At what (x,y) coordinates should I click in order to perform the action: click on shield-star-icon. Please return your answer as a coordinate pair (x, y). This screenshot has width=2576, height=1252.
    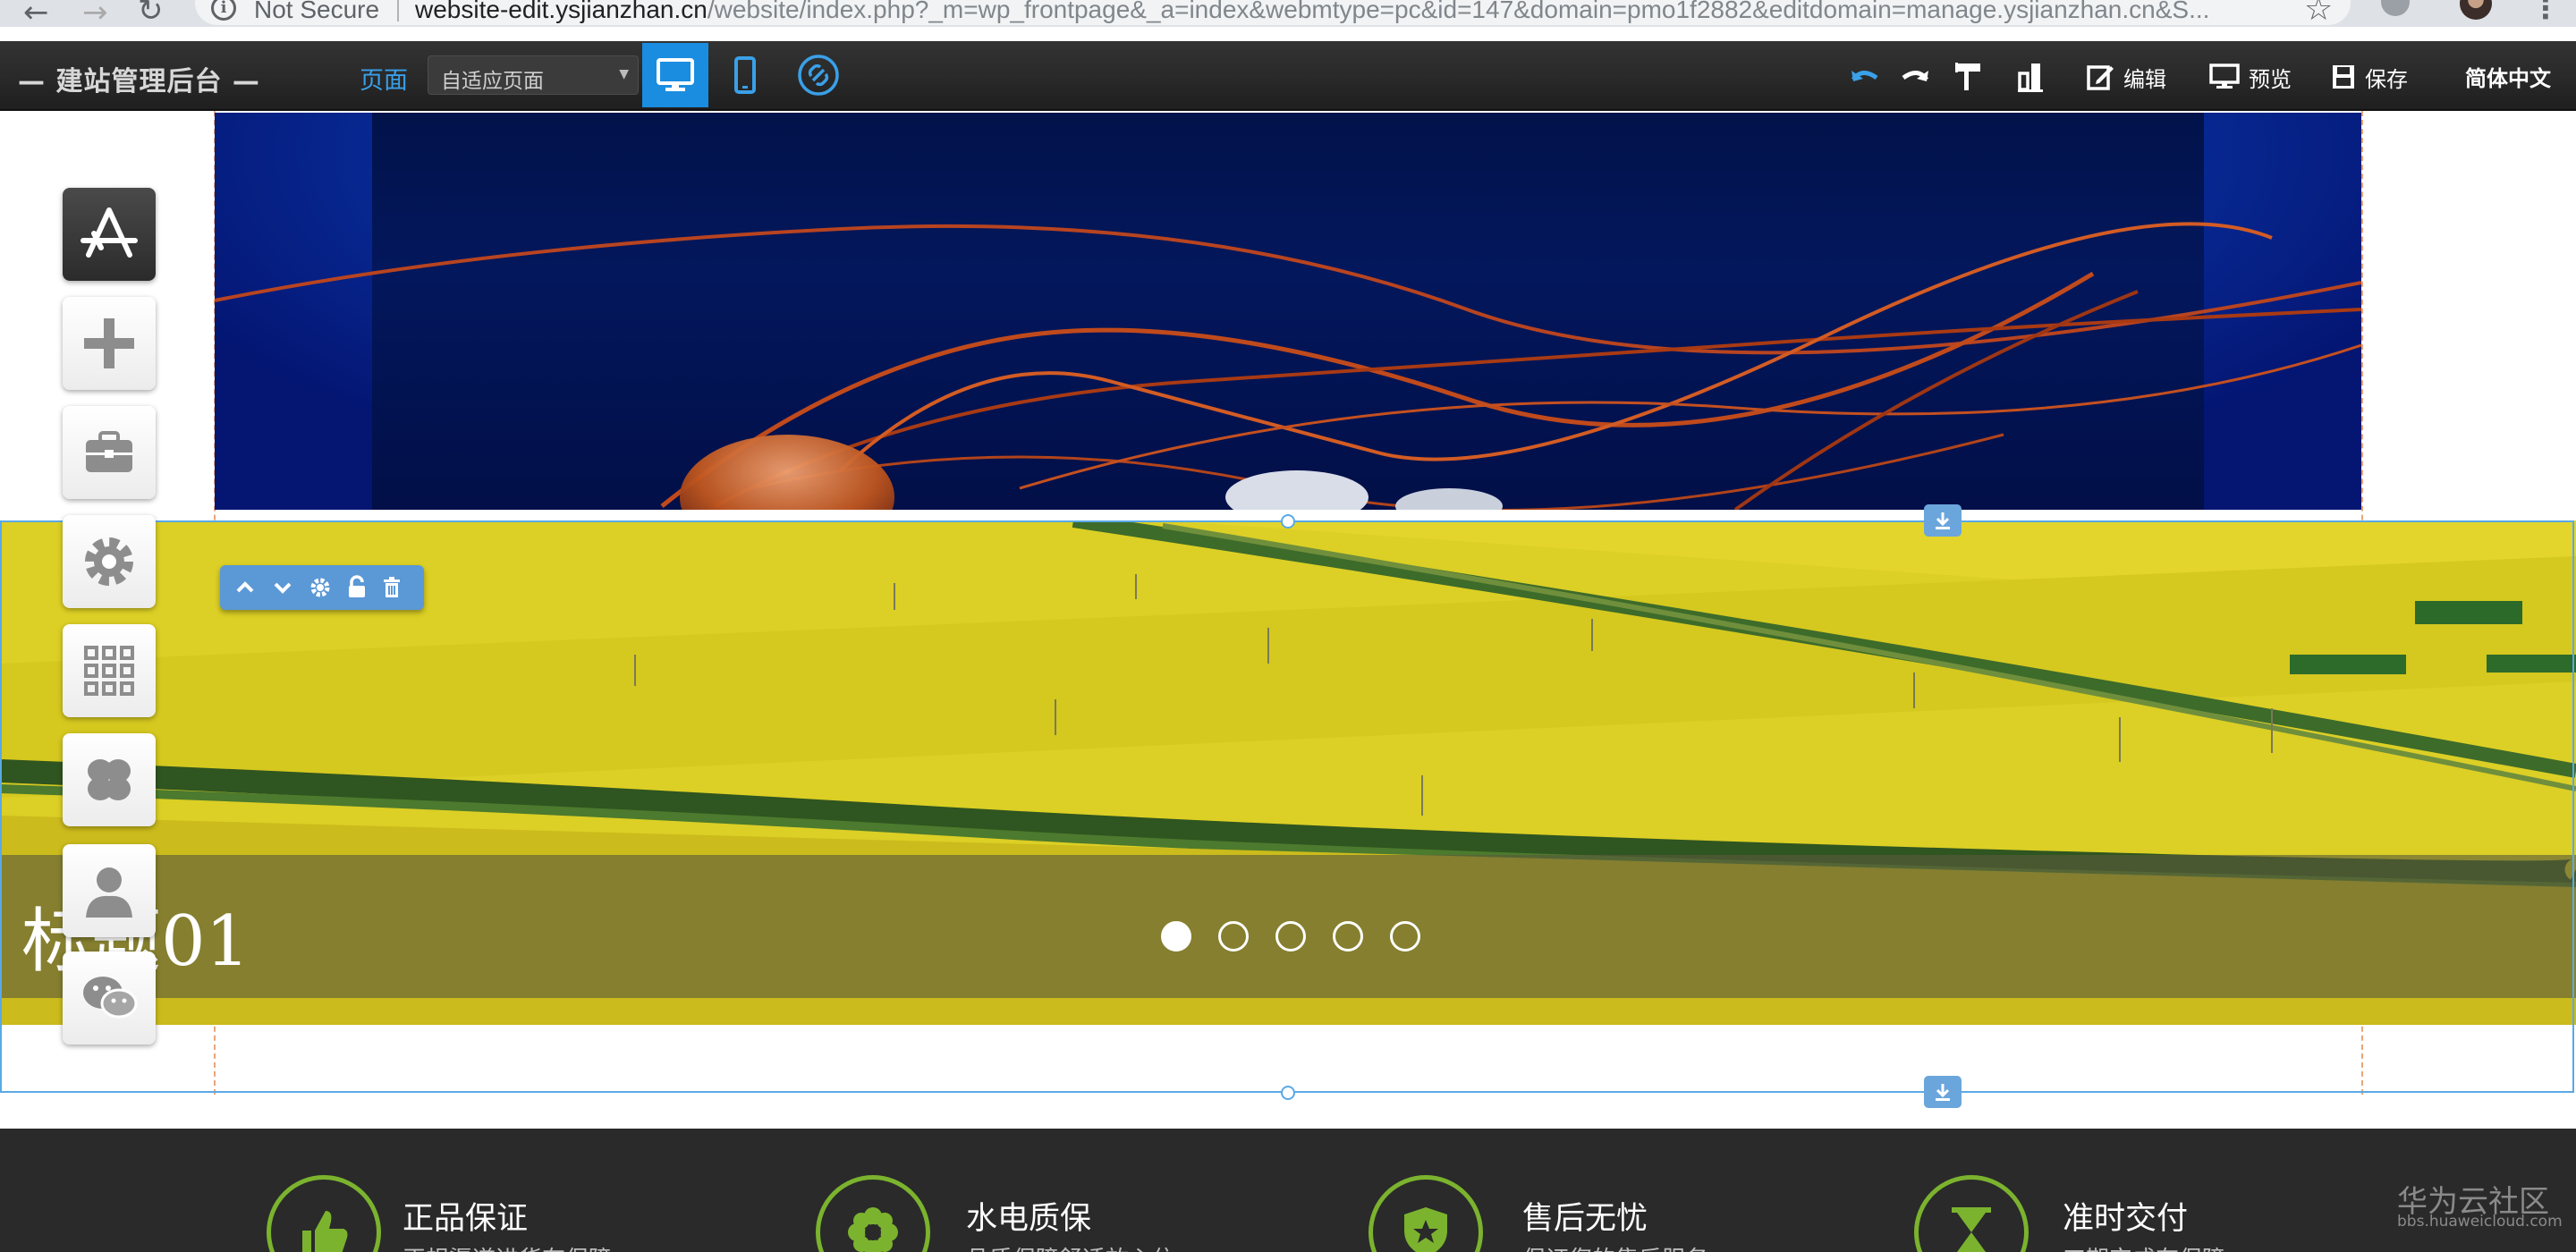
    Looking at the image, I should click on (1425, 1213).